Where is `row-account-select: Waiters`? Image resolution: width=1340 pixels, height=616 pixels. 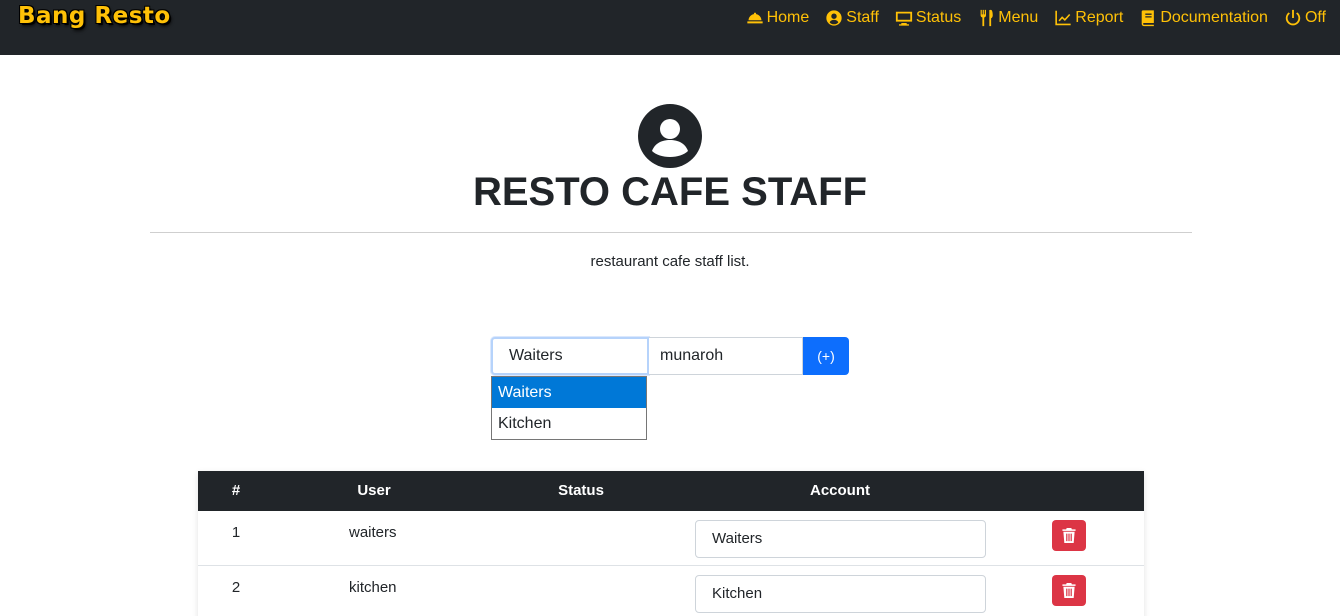
row-account-select: Waiters is located at coordinates (840, 539).